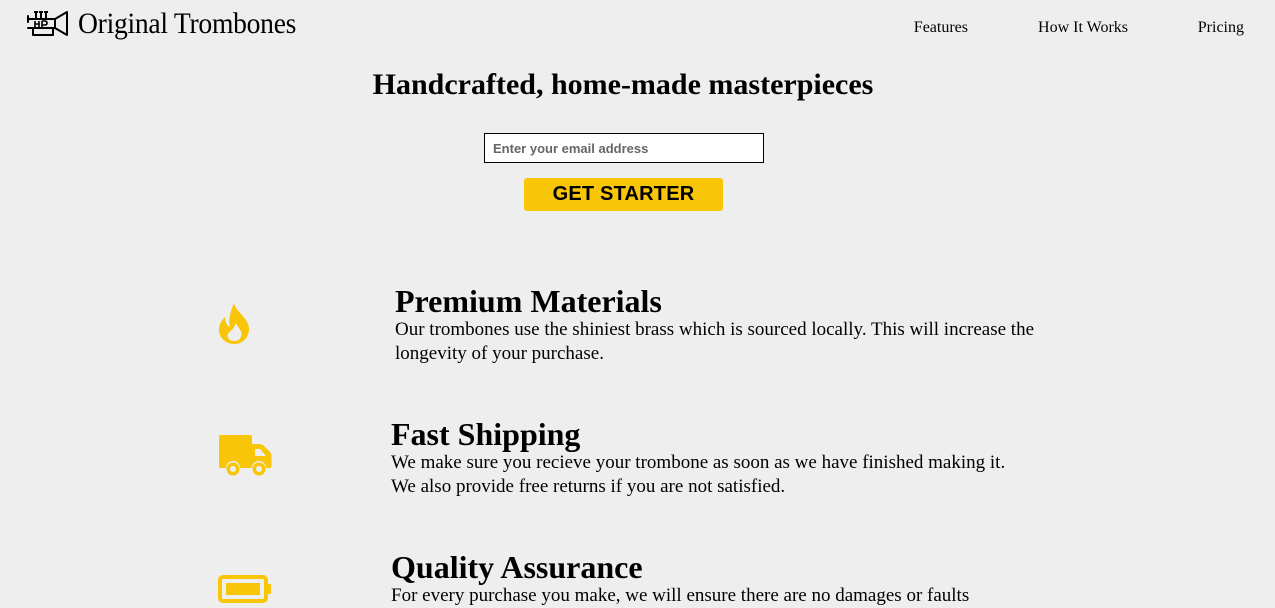  What do you see at coordinates (1083, 28) in the screenshot?
I see `nav-link-how-it-works: How It Works` at bounding box center [1083, 28].